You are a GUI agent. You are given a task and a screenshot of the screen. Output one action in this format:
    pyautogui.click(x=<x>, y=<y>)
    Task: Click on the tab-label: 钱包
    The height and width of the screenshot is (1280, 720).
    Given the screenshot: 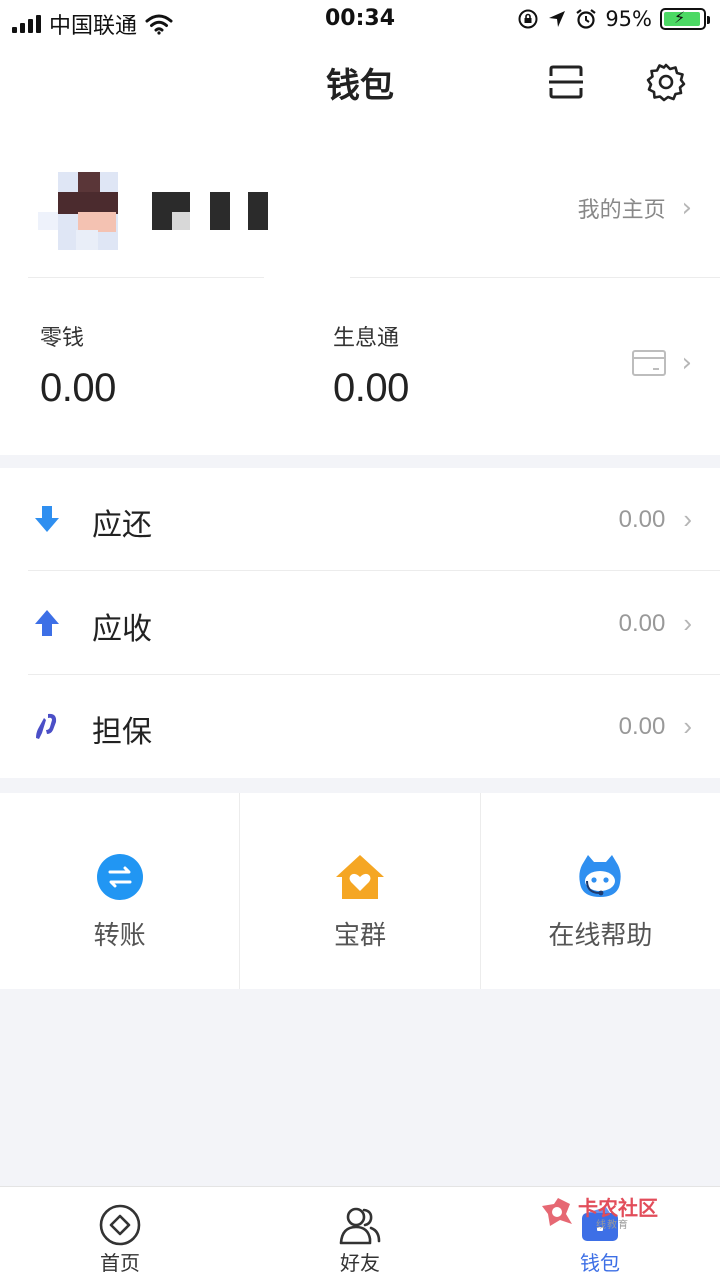 What is the action you would take?
    pyautogui.click(x=600, y=1263)
    